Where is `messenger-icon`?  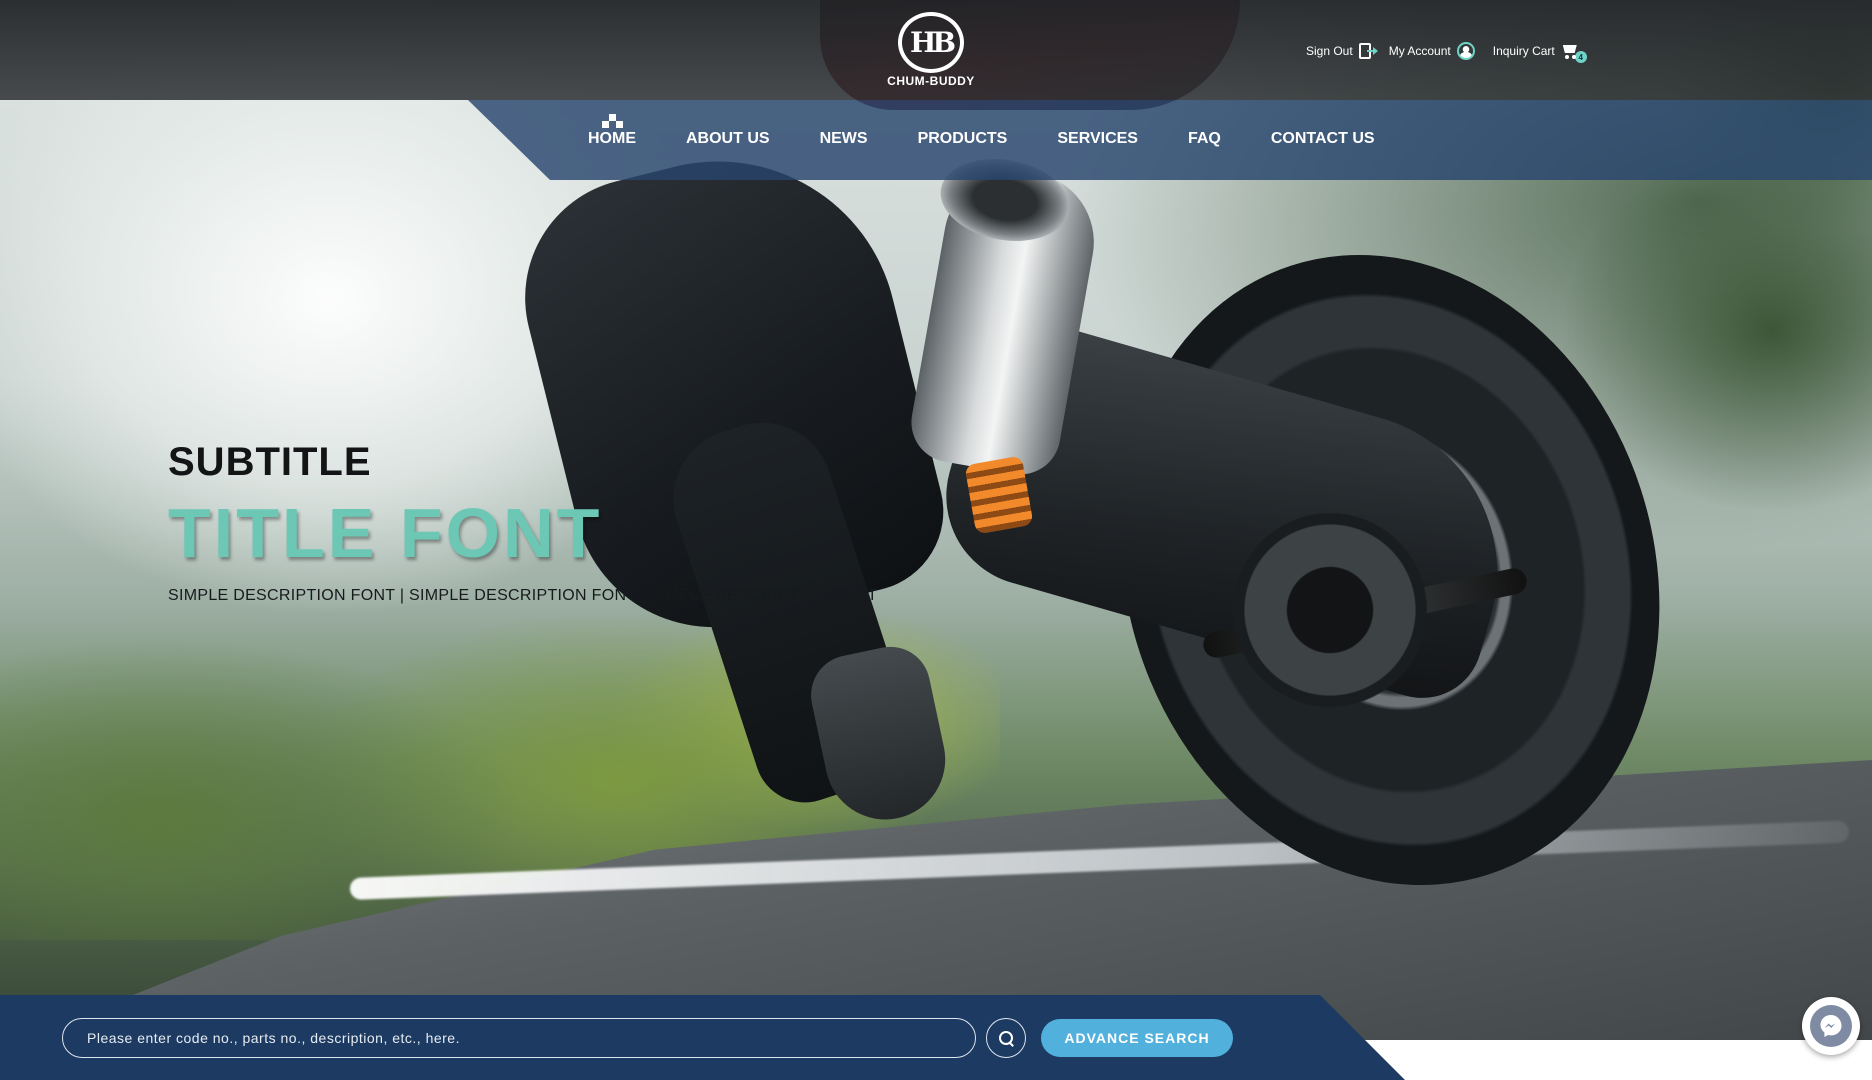
messenger-icon is located at coordinates (1831, 1026).